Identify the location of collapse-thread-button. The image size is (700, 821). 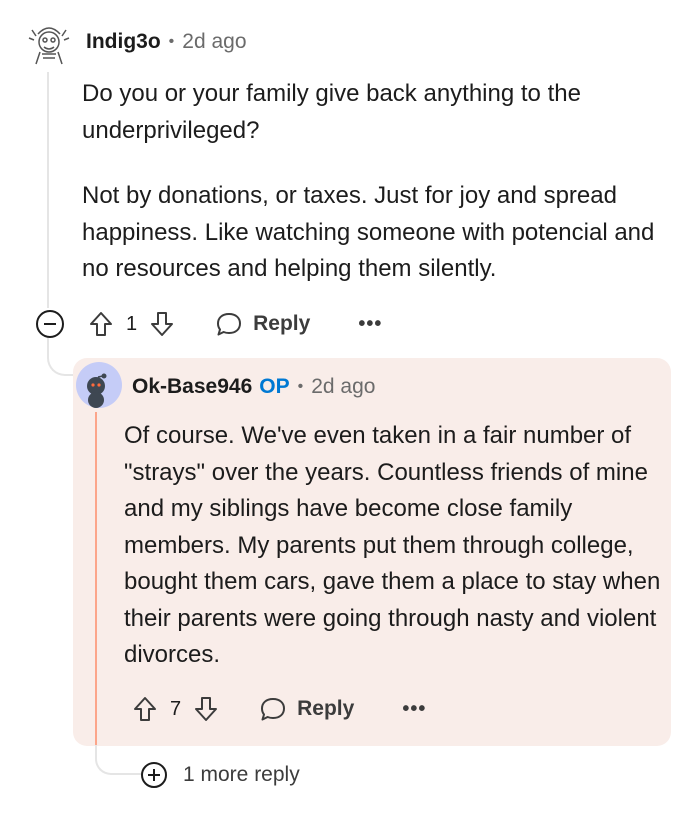
(50, 324).